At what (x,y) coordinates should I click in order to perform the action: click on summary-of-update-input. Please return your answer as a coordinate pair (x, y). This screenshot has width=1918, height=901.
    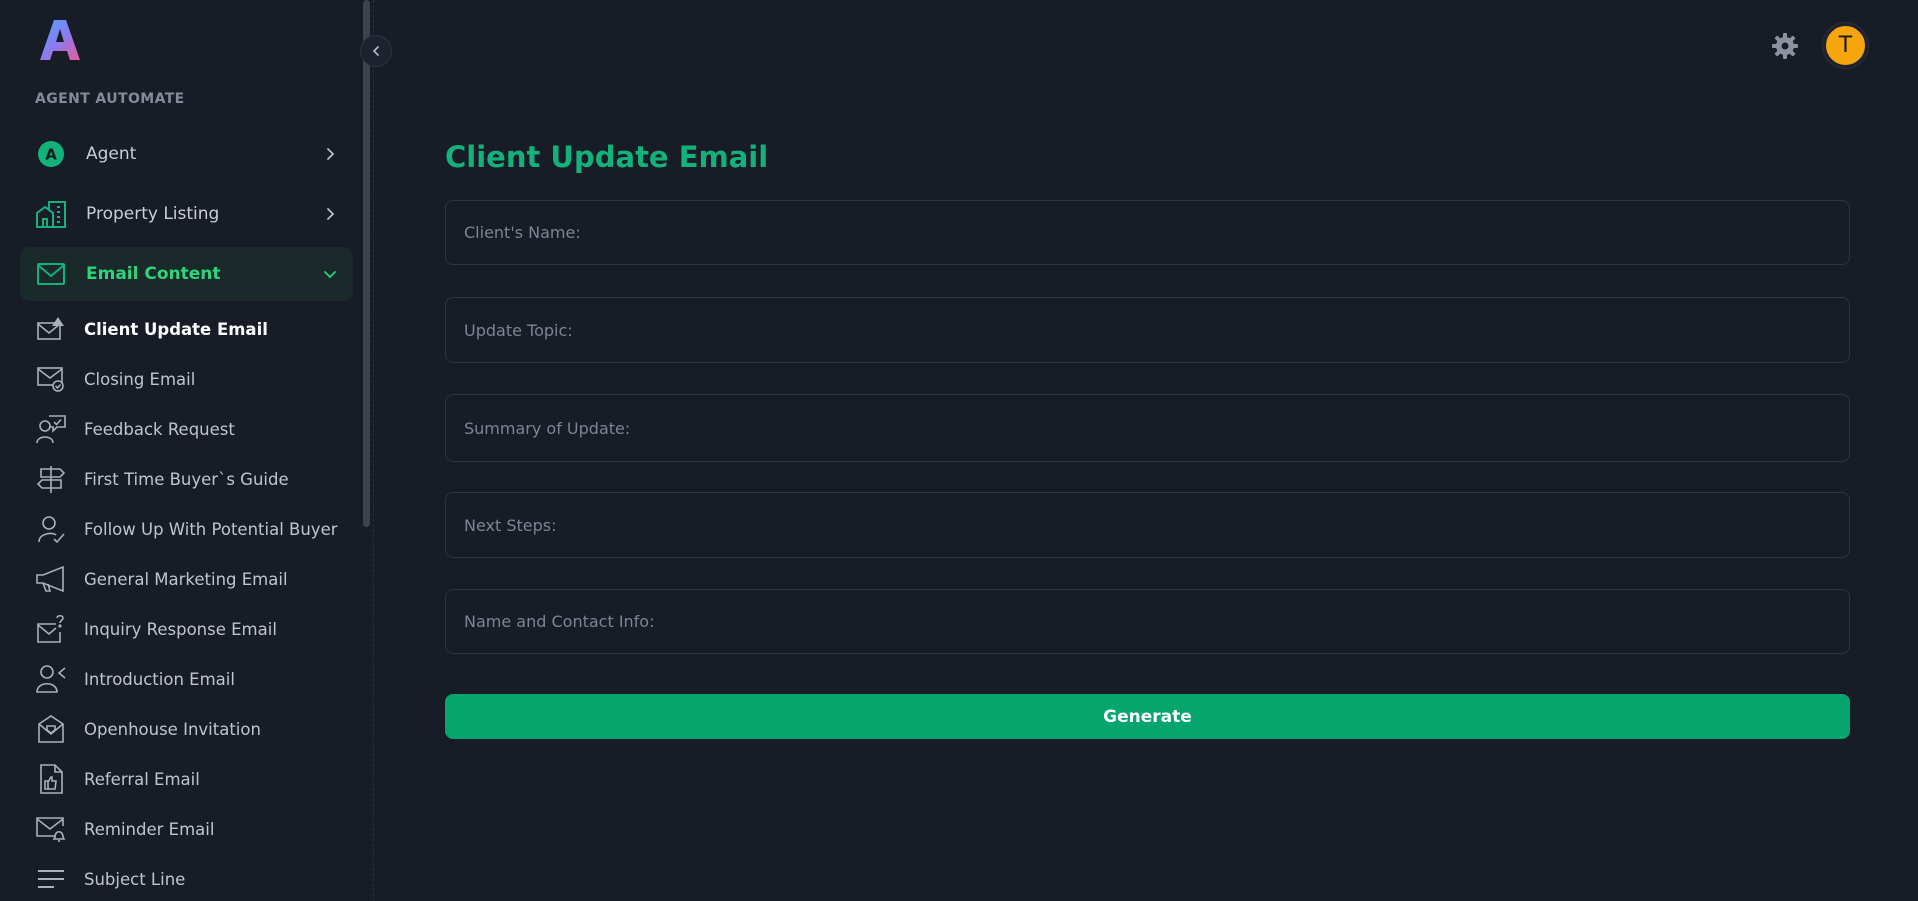
    Looking at the image, I should click on (1156, 428).